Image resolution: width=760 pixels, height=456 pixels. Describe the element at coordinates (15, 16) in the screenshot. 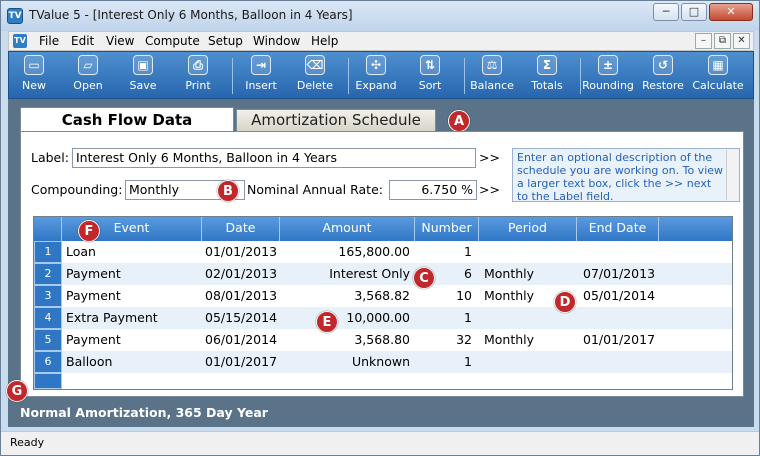

I see `app-icon: TV` at that location.